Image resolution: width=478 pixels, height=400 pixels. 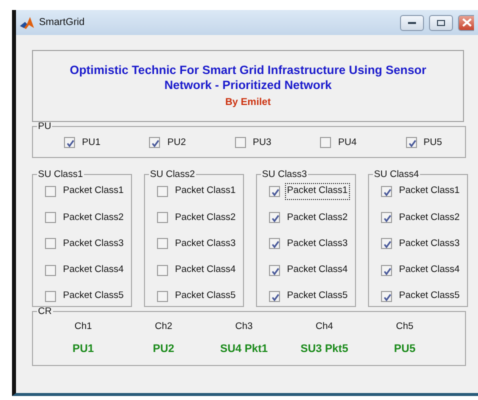 I want to click on channel-label: Ch5, so click(x=405, y=327).